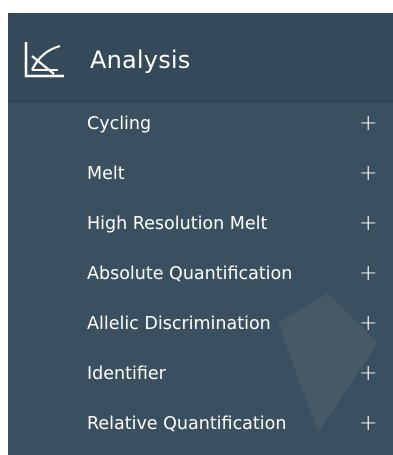  I want to click on menu-item-cycling: Cycling +, so click(200, 124).